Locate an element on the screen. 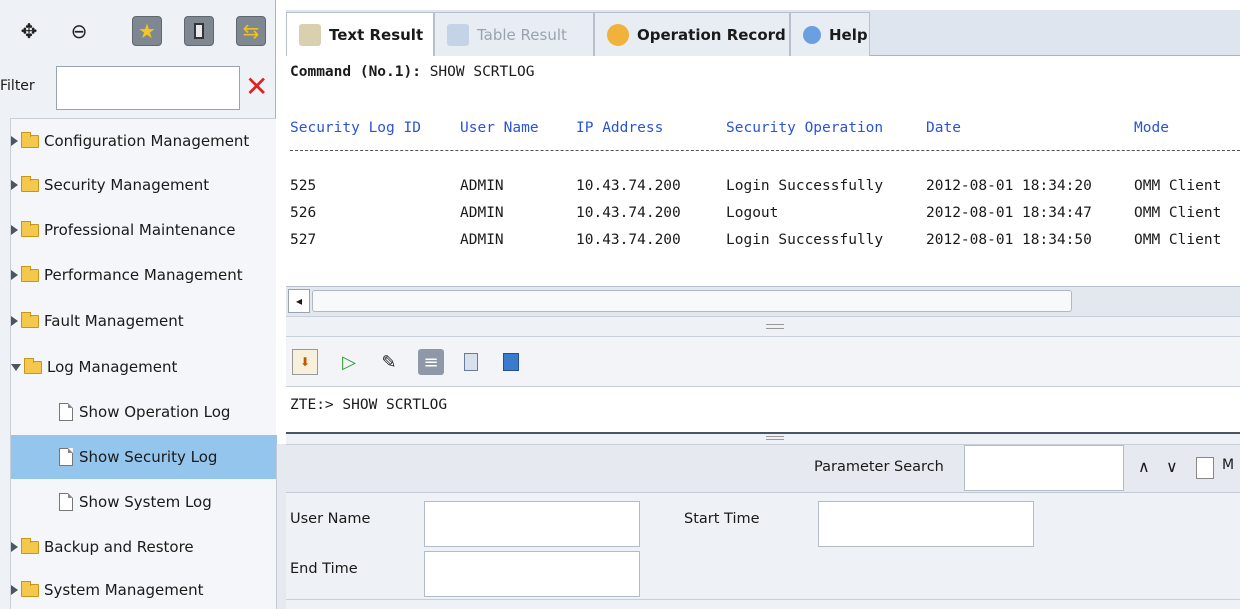 This screenshot has height=609, width=1240. filter-label: Filter is located at coordinates (17, 86).